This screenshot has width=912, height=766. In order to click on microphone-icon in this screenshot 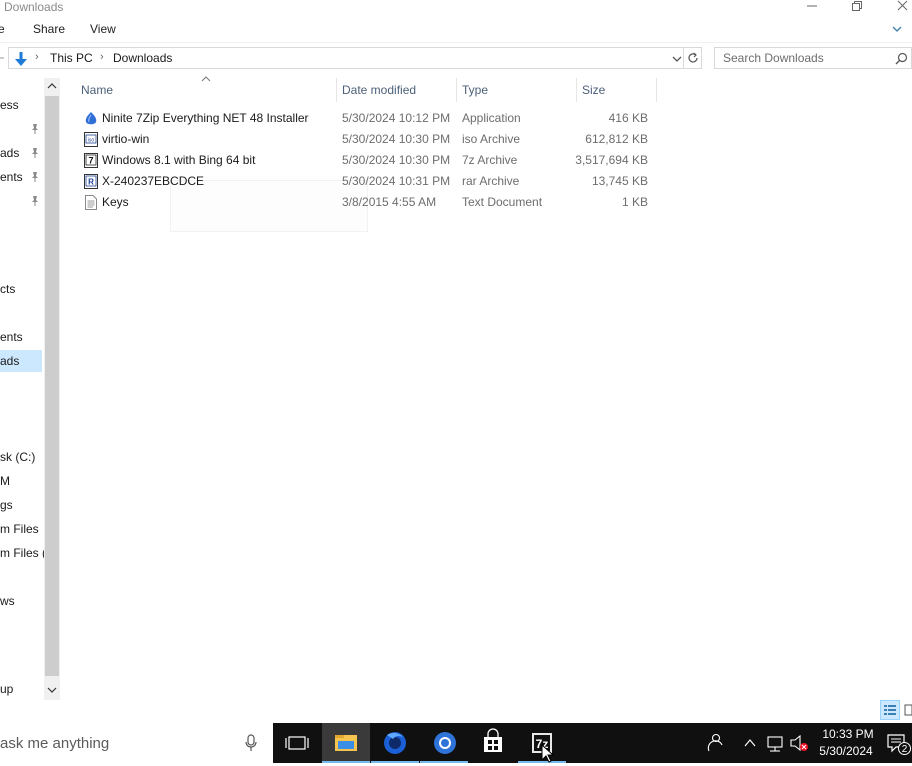, I will do `click(251, 742)`.